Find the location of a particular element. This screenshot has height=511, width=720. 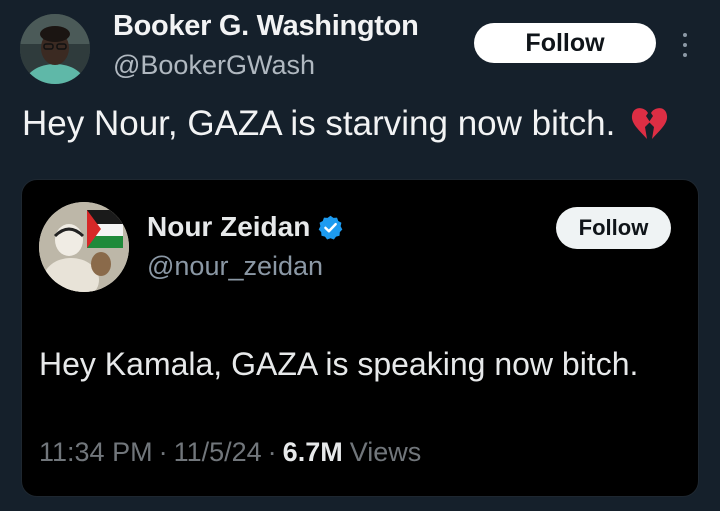

tweet-date: 11/5/24 is located at coordinates (218, 452).